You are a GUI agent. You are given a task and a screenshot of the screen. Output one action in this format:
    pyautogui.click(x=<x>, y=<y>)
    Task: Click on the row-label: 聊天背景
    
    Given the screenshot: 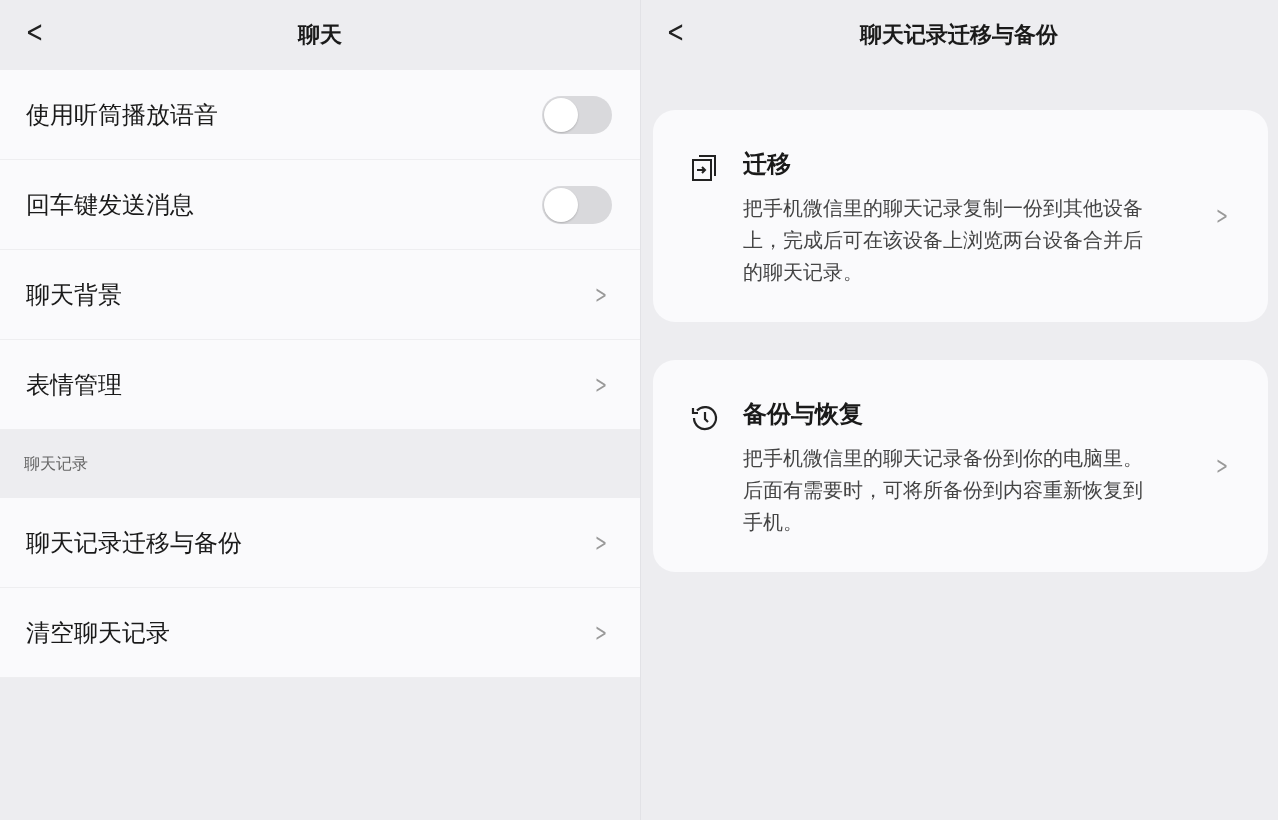 What is the action you would take?
    pyautogui.click(x=74, y=295)
    